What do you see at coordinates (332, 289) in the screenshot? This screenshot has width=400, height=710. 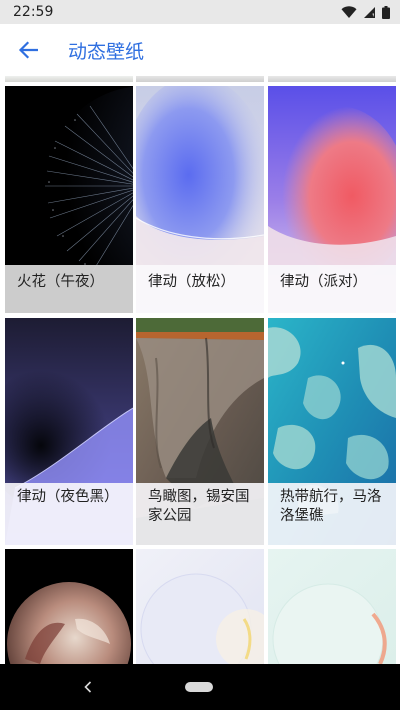 I see `wallpaper-label: 律动（派对）` at bounding box center [332, 289].